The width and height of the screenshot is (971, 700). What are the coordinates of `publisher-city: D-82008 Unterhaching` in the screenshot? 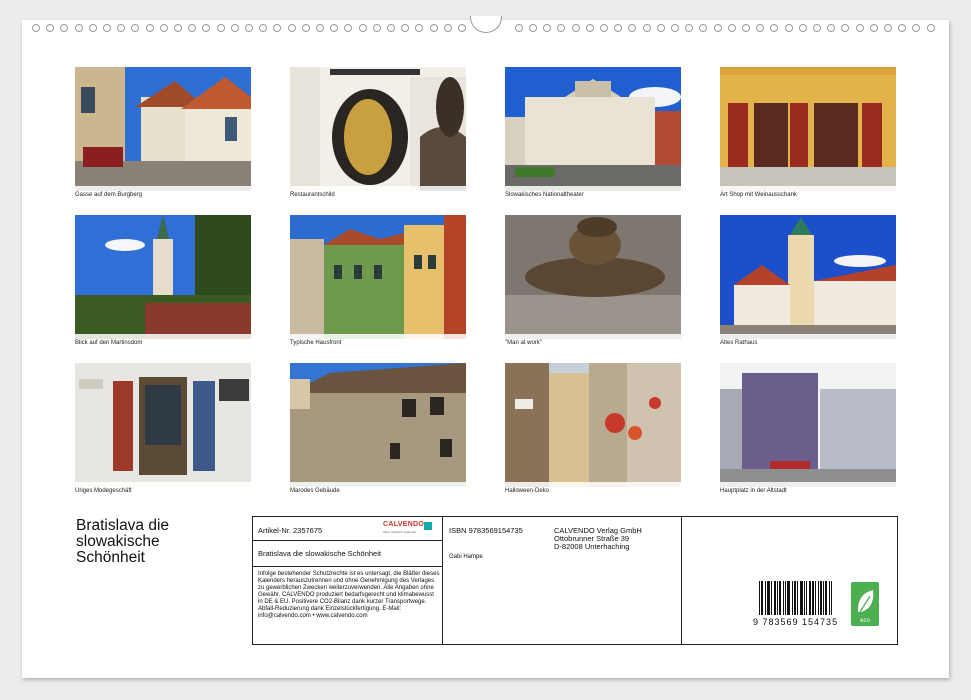 It's located at (592, 546).